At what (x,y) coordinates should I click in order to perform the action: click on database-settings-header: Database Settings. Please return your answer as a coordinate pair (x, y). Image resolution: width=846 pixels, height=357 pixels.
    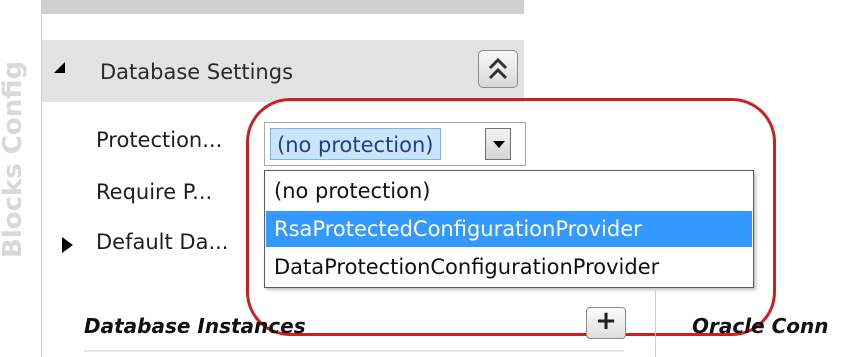
    Looking at the image, I should click on (283, 71).